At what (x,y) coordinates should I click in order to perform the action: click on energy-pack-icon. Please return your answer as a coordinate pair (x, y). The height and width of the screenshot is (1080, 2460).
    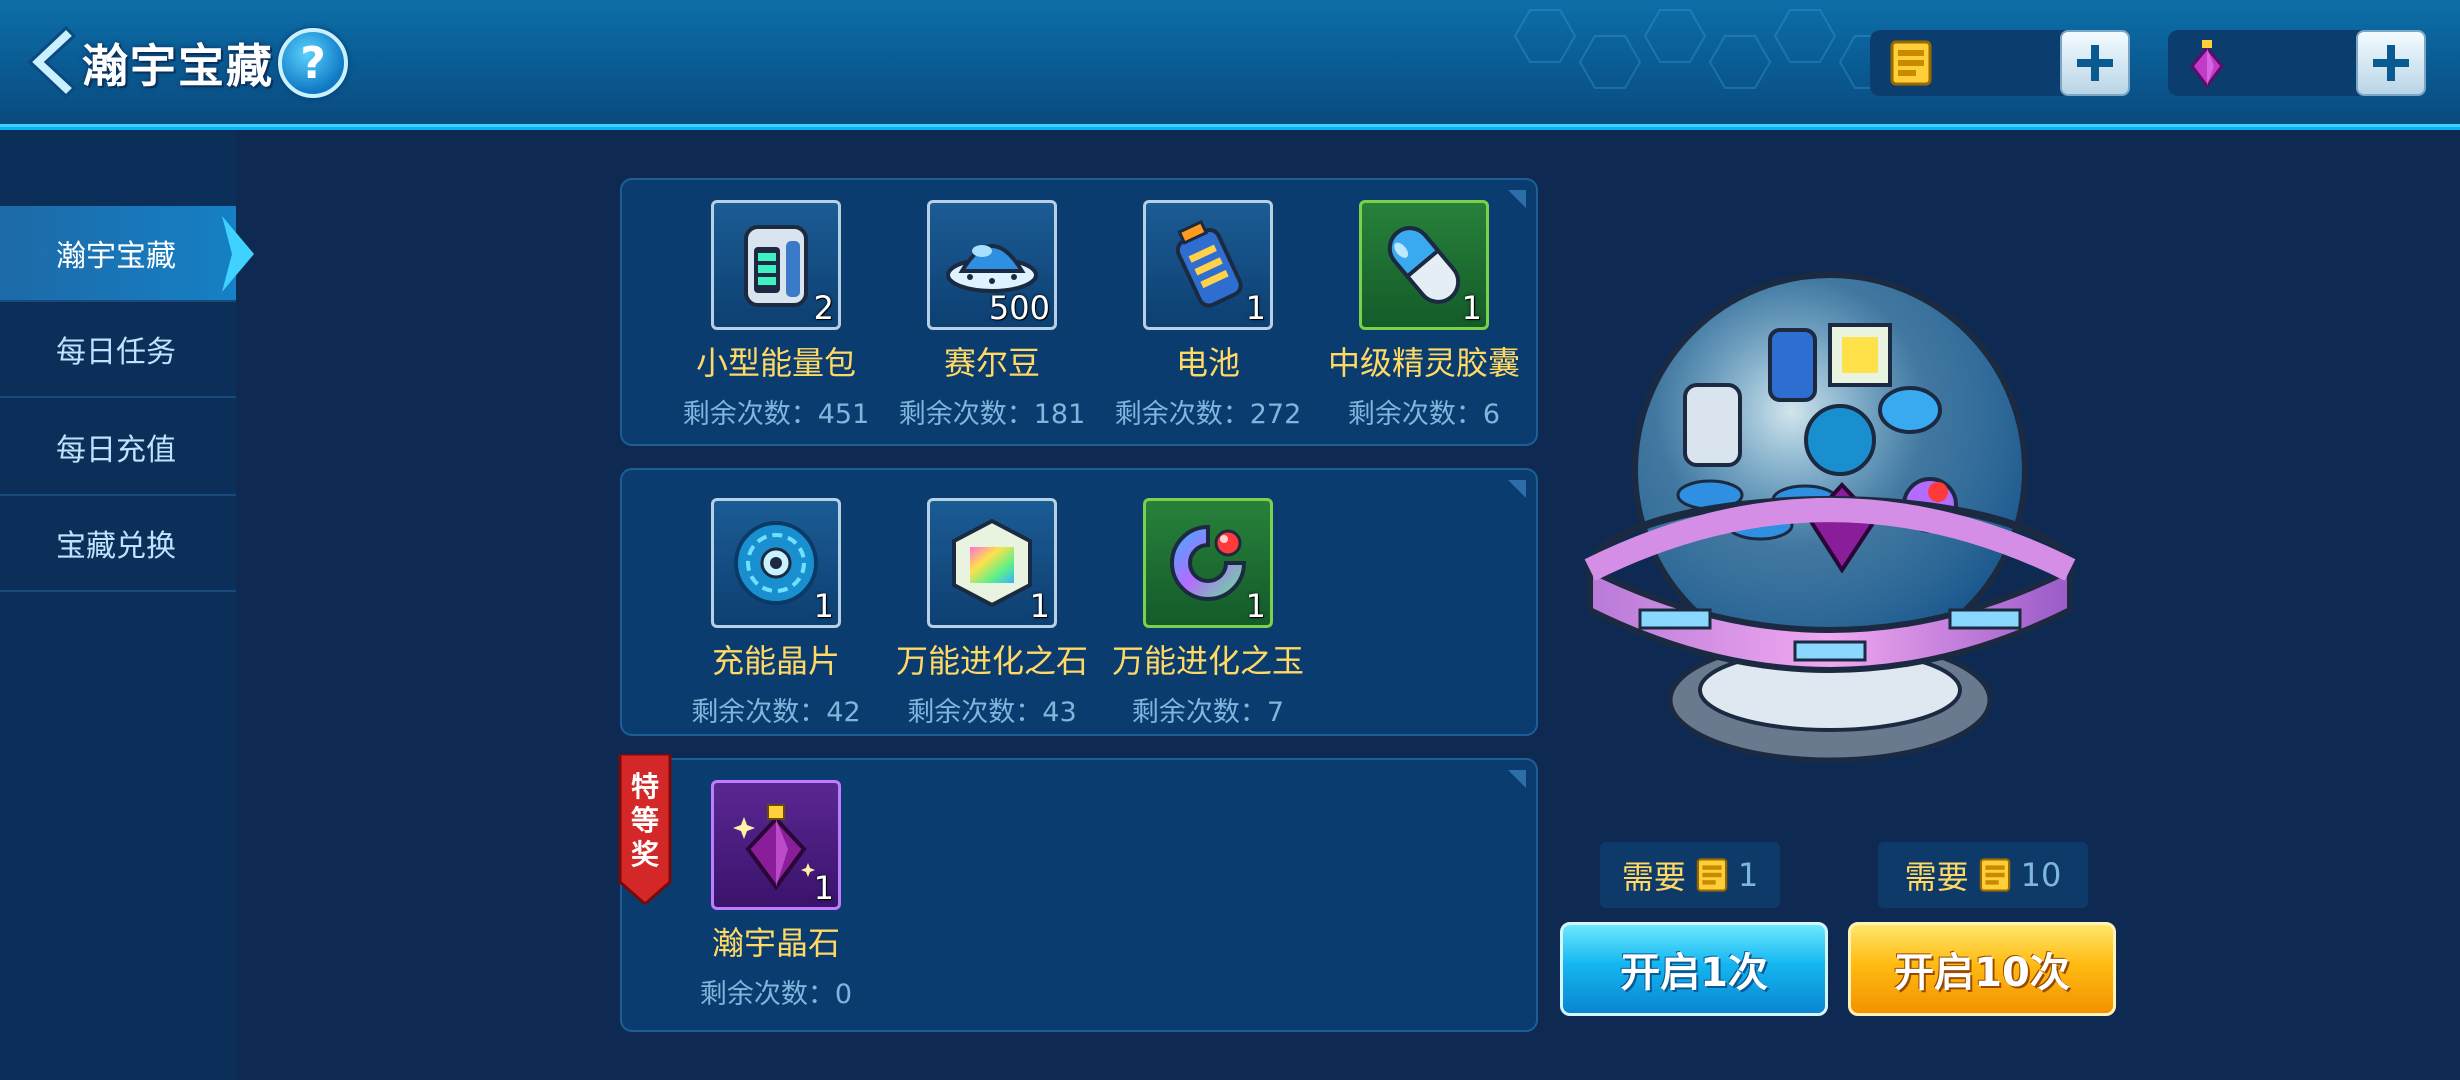
    Looking at the image, I should click on (776, 266).